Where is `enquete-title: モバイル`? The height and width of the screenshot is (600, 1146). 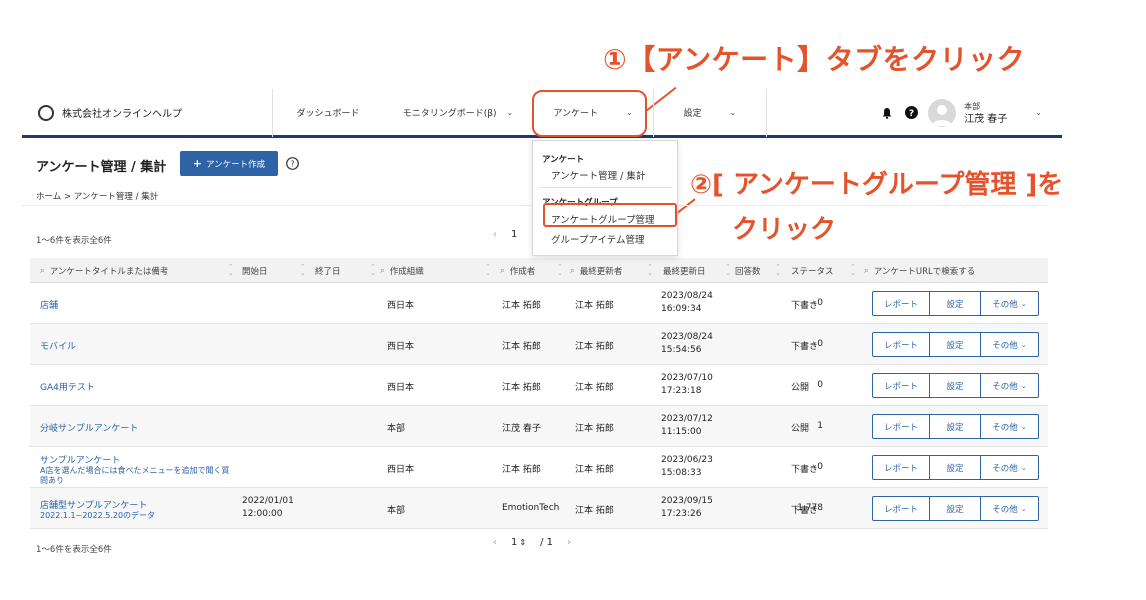
enquete-title: モバイル is located at coordinates (58, 347).